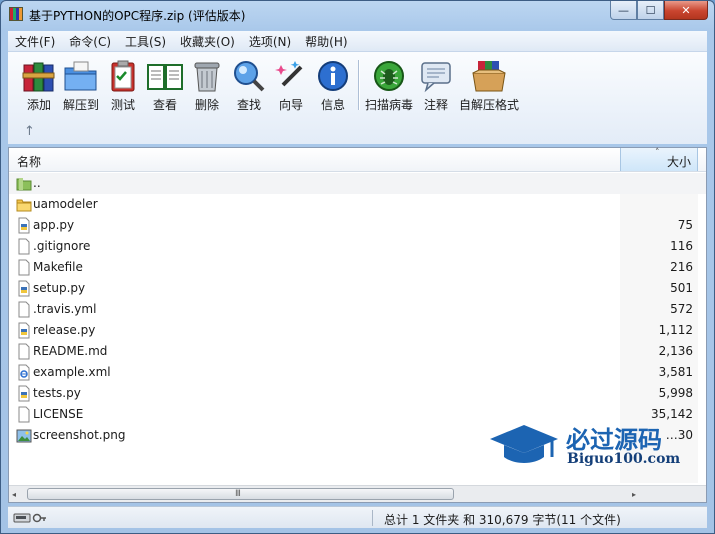  Describe the element at coordinates (681, 246) in the screenshot. I see `file-size: 116` at that location.